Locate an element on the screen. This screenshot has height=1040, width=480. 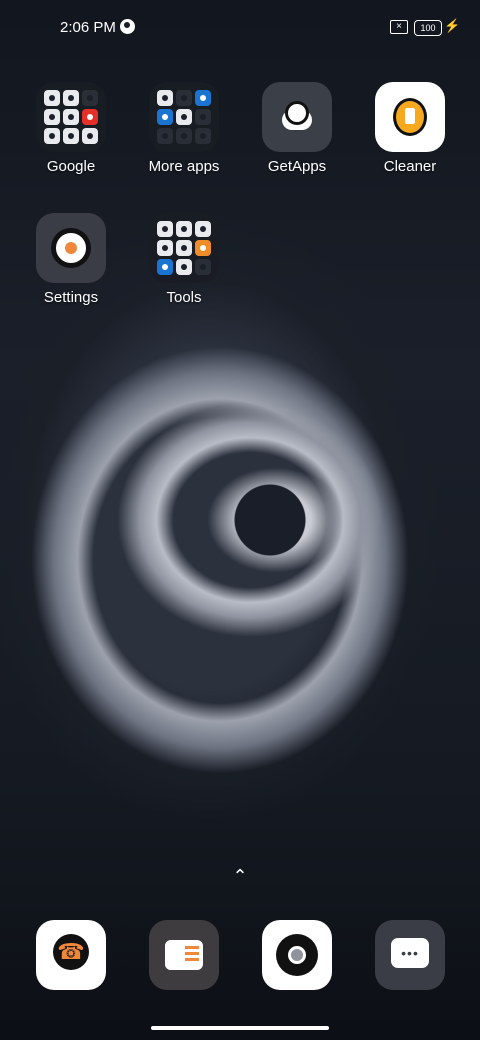
google-folder-icon is located at coordinates (71, 117).